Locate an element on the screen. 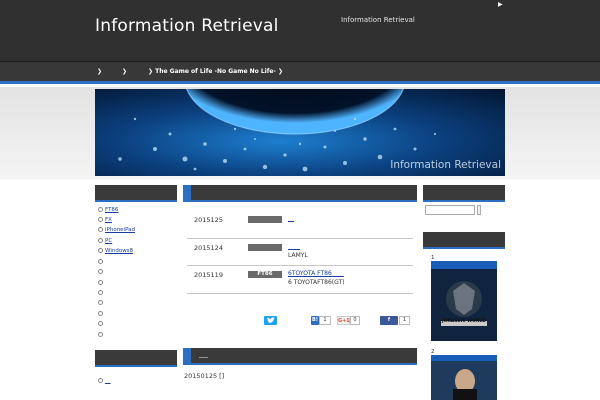 This screenshot has height=400, width=600. category-label: PC is located at coordinates (109, 241).